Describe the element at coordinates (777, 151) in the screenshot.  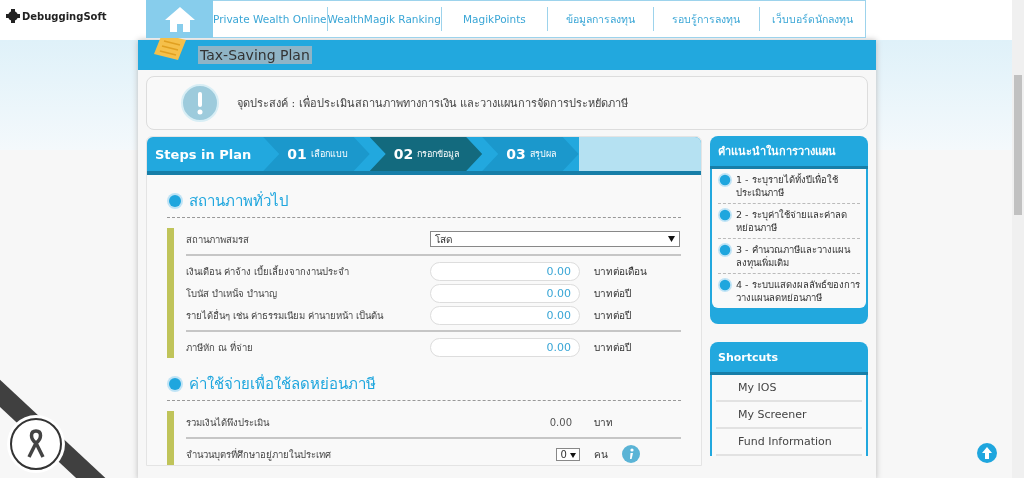
I see `tips-title: คำแนะนำในการวางแผน` at that location.